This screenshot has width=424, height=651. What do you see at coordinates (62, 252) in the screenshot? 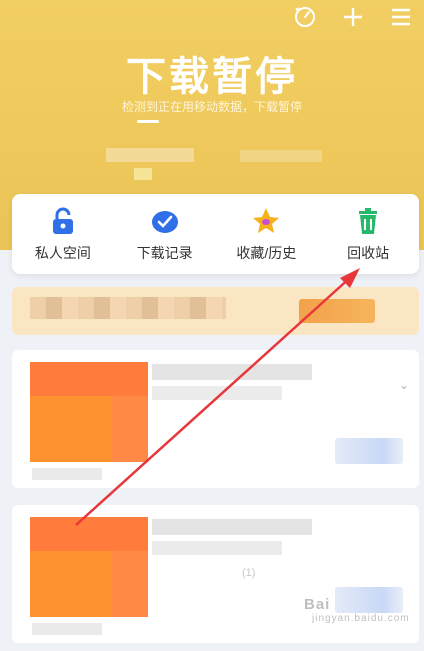
I see `quick-action-label: 私人空间` at bounding box center [62, 252].